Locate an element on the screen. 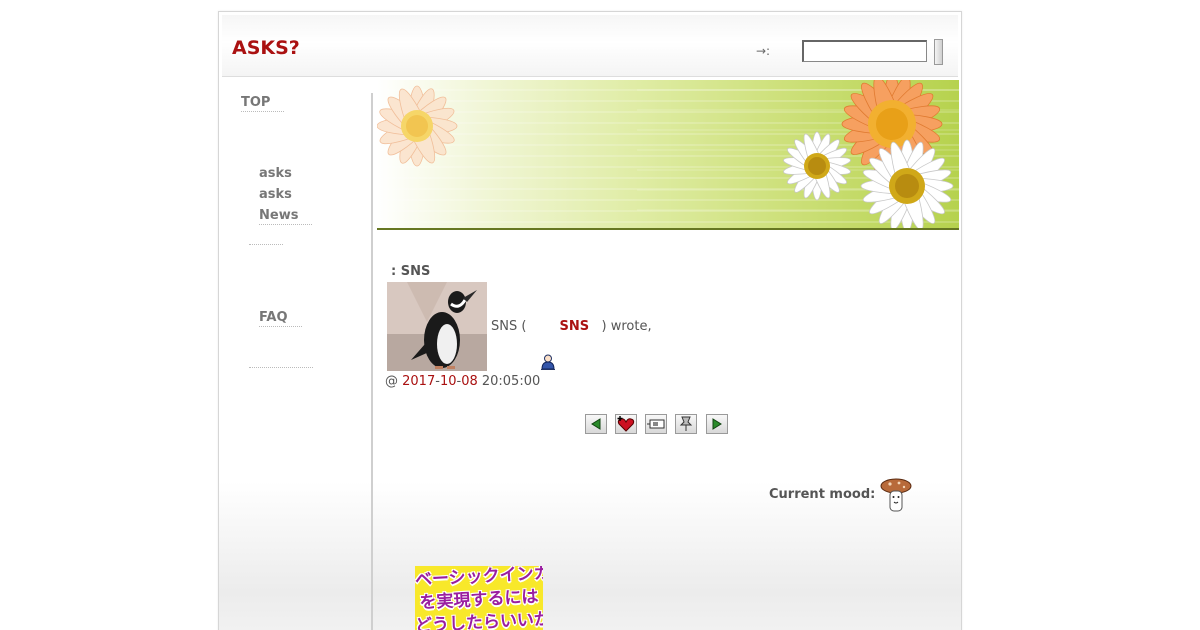  next-entry-button is located at coordinates (717, 424).